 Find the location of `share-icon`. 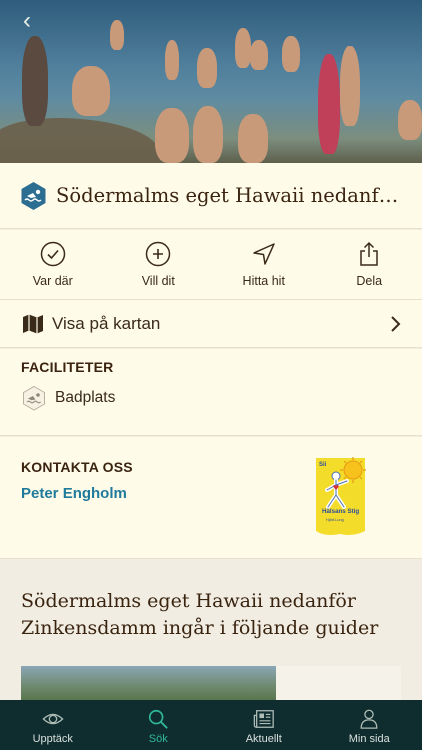

share-icon is located at coordinates (369, 253).